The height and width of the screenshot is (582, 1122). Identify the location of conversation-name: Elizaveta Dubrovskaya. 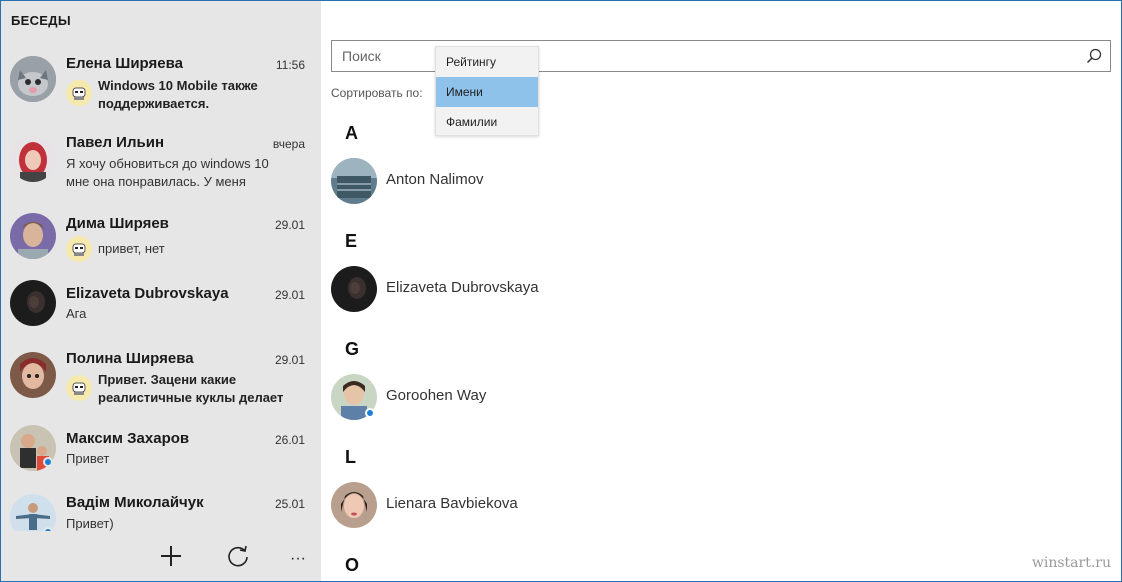
(147, 293).